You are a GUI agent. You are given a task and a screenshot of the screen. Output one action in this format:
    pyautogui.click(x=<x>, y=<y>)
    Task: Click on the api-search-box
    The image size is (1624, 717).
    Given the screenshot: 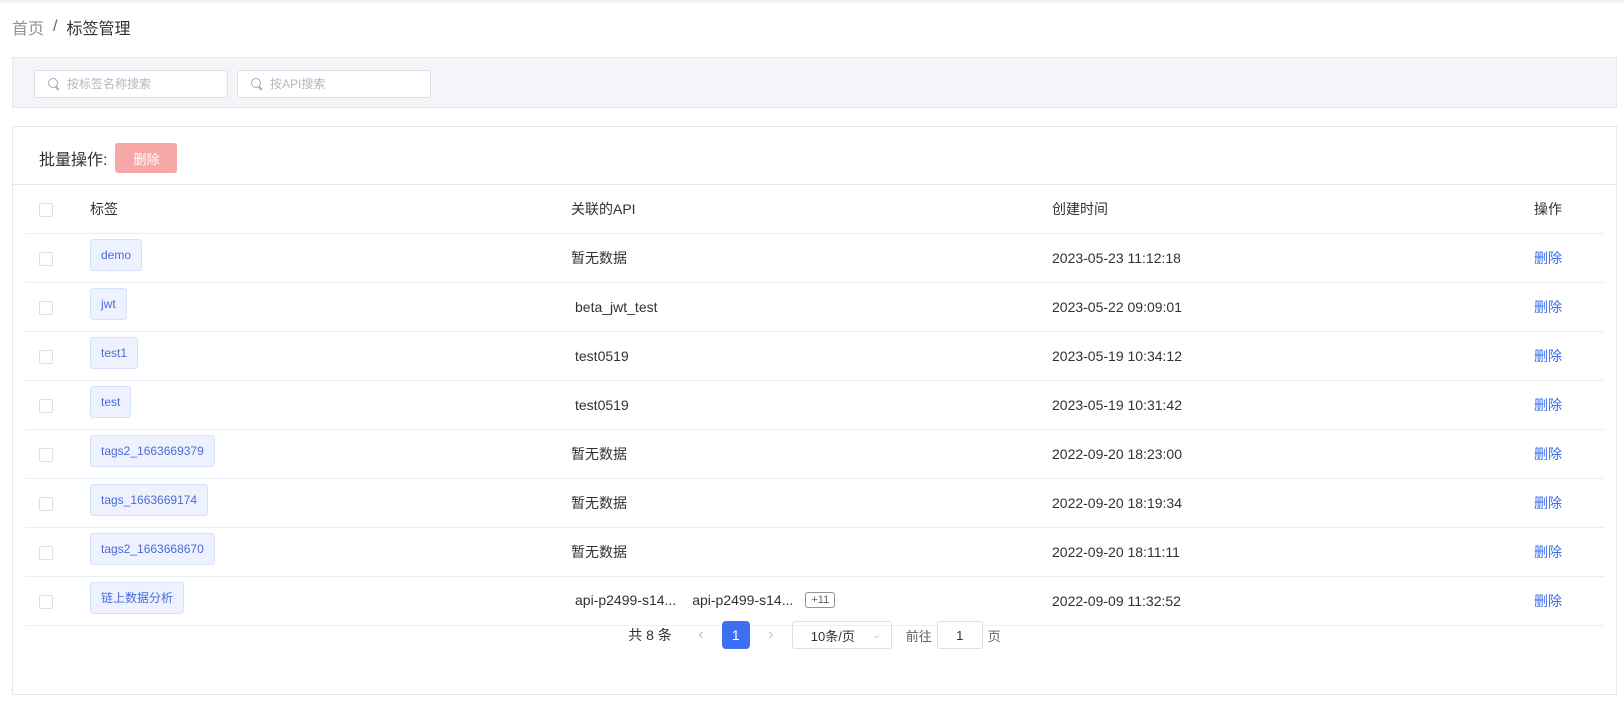 What is the action you would take?
    pyautogui.click(x=334, y=84)
    